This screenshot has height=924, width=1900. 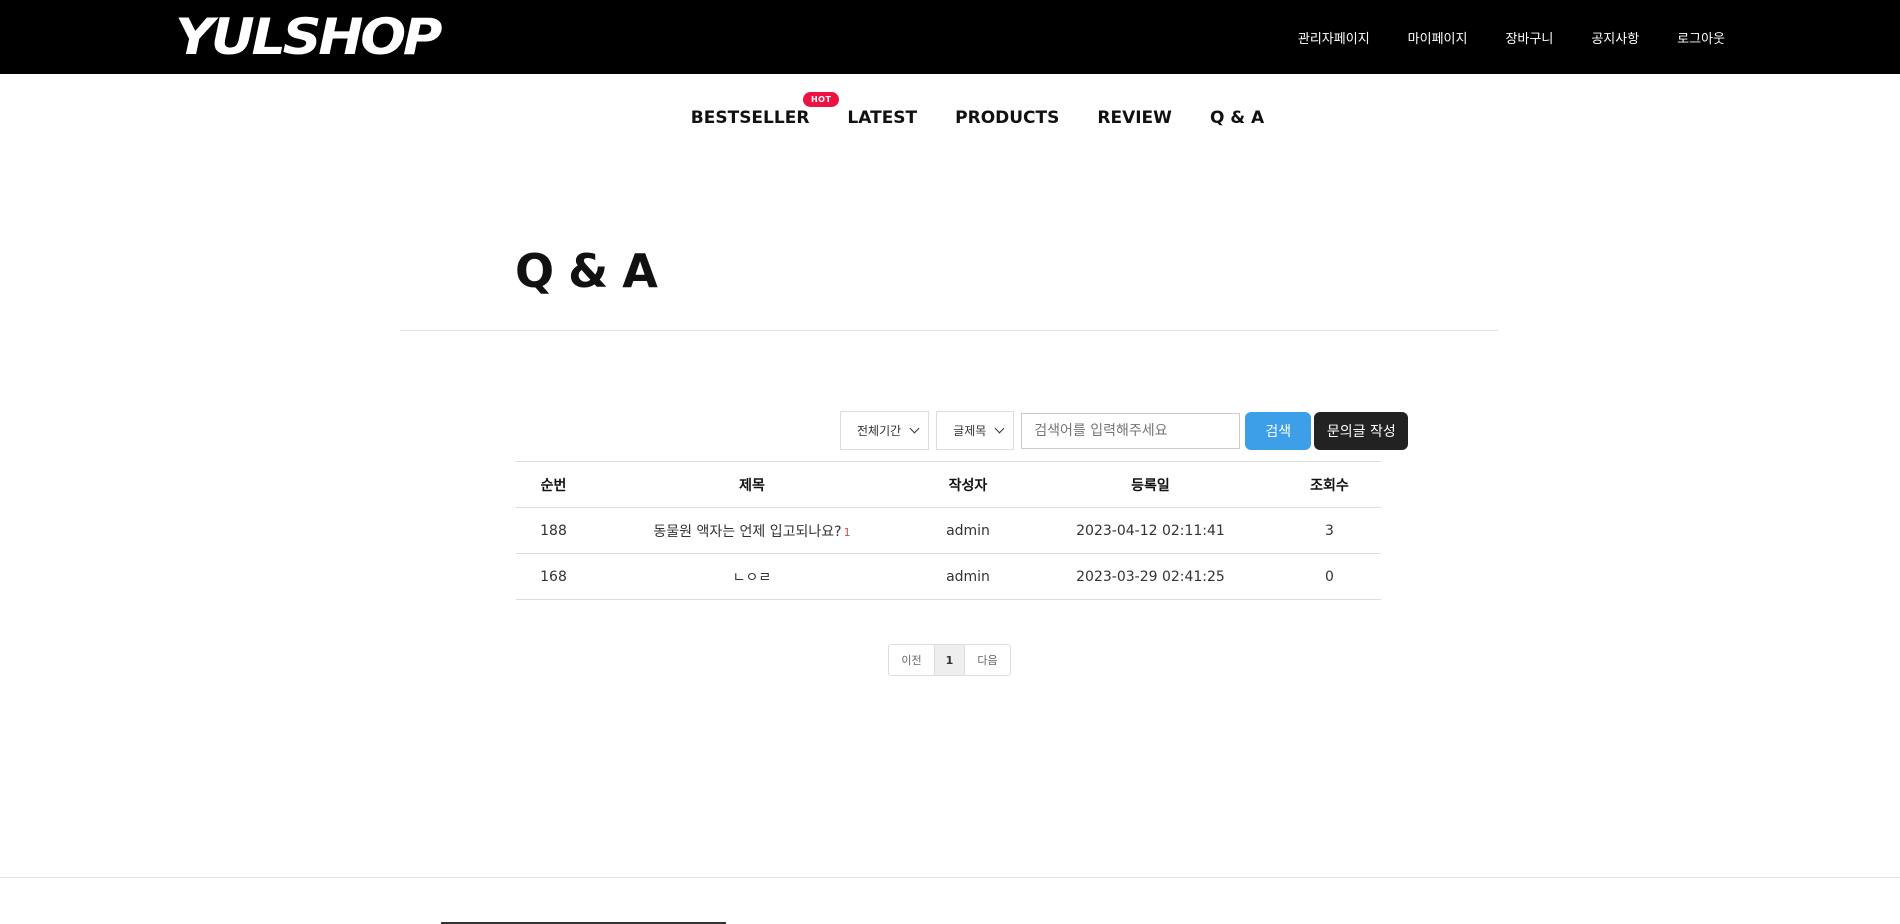 What do you see at coordinates (1701, 37) in the screenshot?
I see `util-link-logout: 로그아웃` at bounding box center [1701, 37].